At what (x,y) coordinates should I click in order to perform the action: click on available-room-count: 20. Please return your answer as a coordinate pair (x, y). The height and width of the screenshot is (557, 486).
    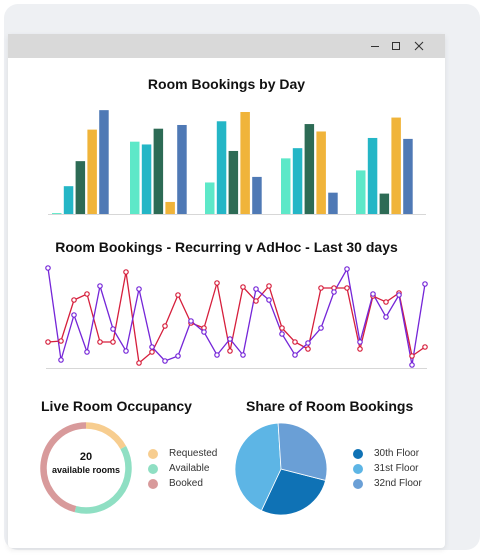
    Looking at the image, I should click on (86, 457).